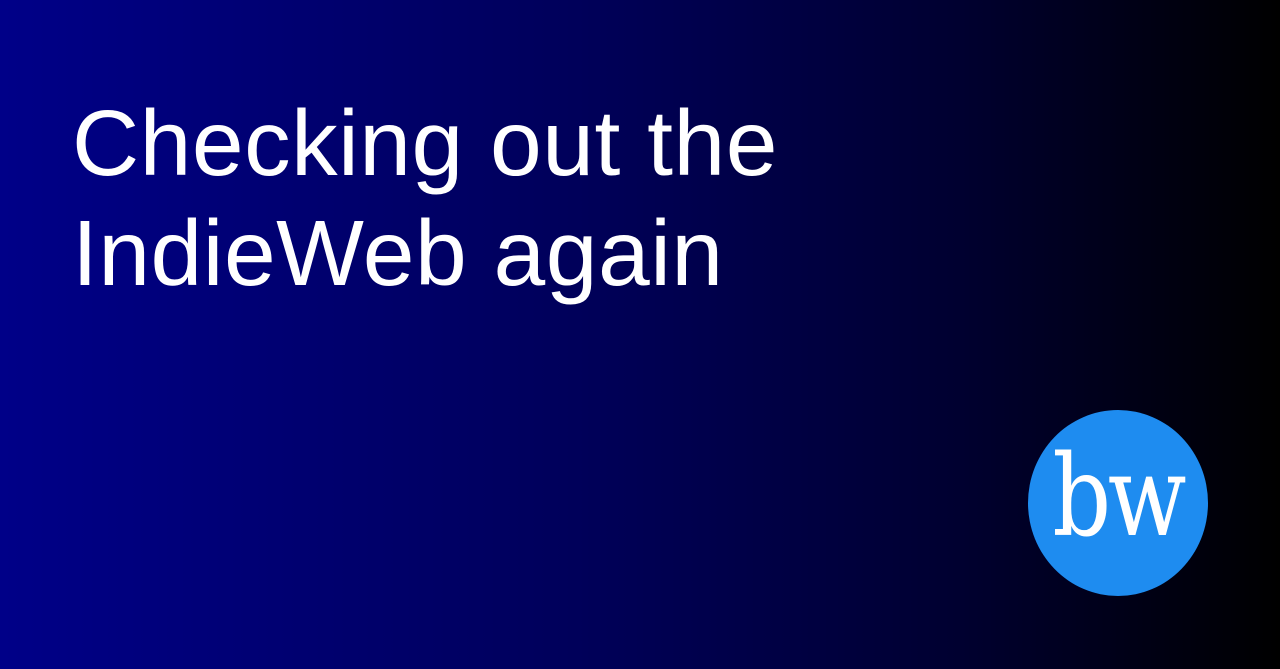 The width and height of the screenshot is (1280, 669). I want to click on logo-text: bw, so click(1119, 497).